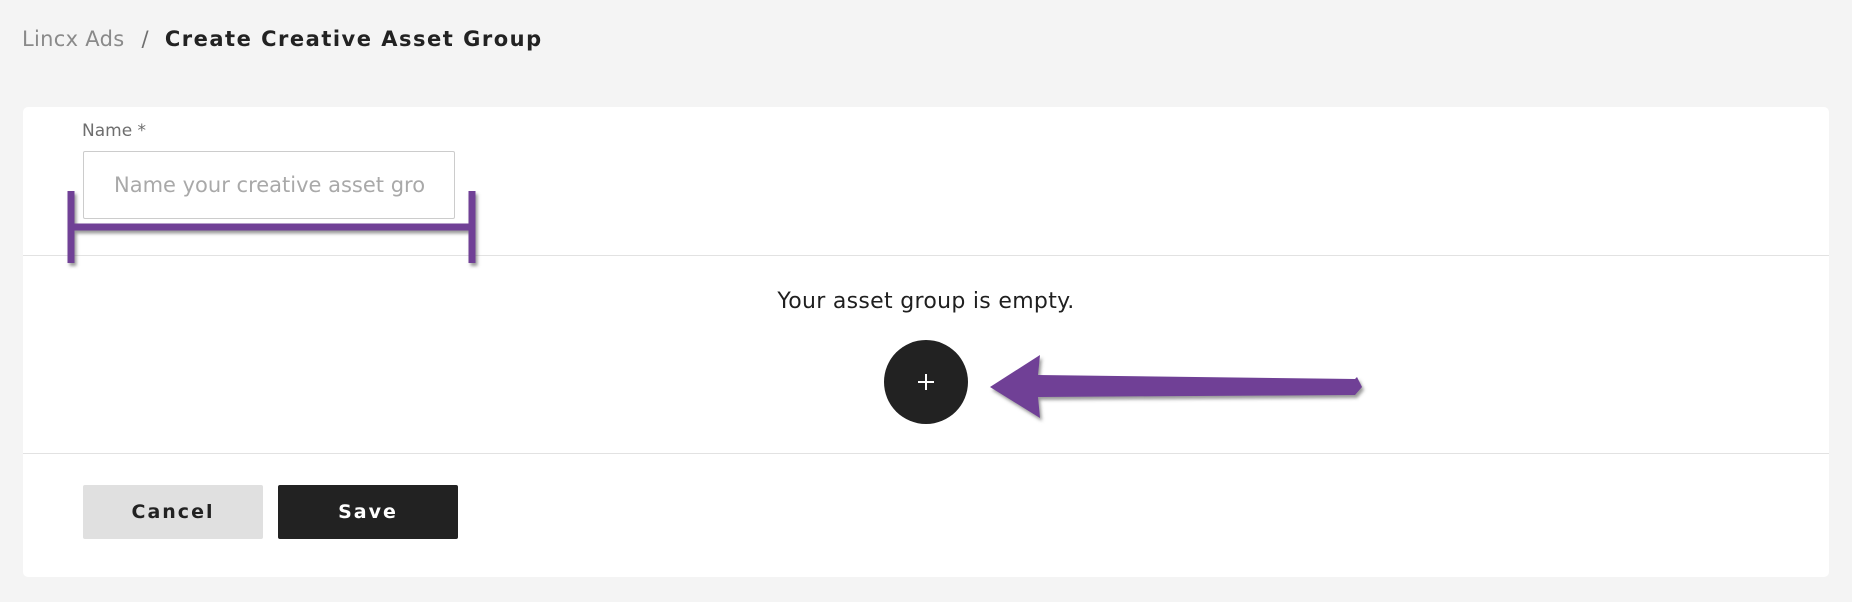 This screenshot has width=1852, height=602. I want to click on add-asset-button, so click(926, 382).